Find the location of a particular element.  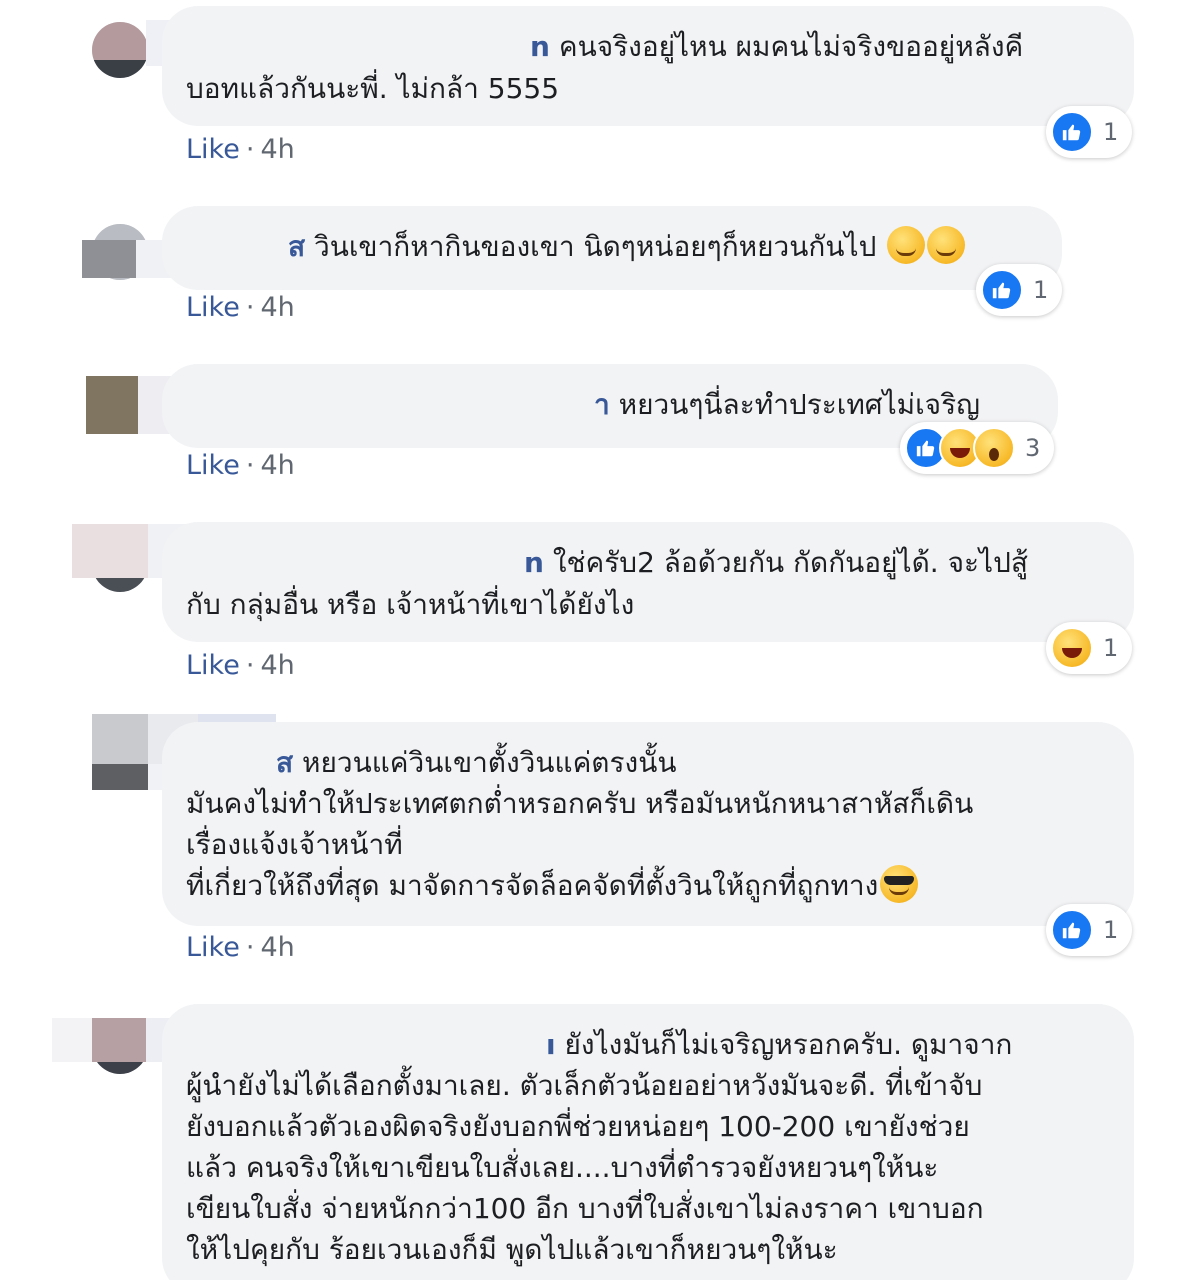

comment-text: เรื่องแจ้งเจ้าหน้าที่ is located at coordinates (294, 844).